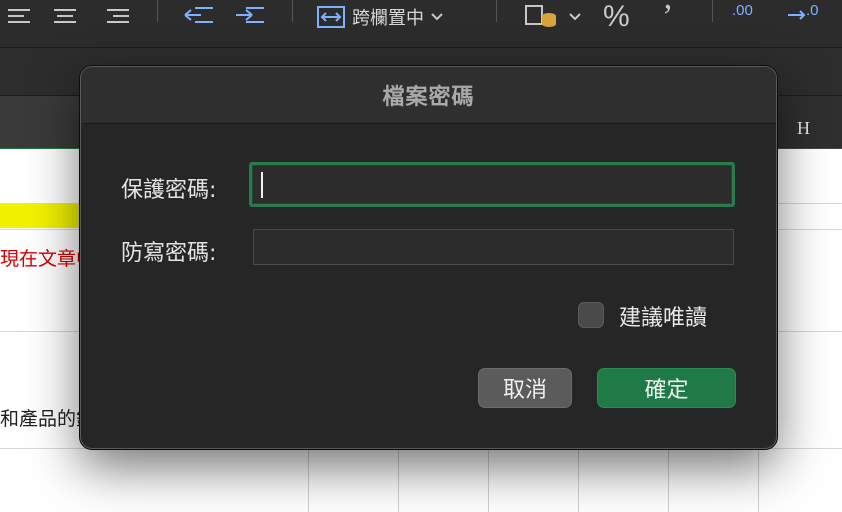 The height and width of the screenshot is (512, 842). What do you see at coordinates (525, 388) in the screenshot?
I see `cancel-button: 取消` at bounding box center [525, 388].